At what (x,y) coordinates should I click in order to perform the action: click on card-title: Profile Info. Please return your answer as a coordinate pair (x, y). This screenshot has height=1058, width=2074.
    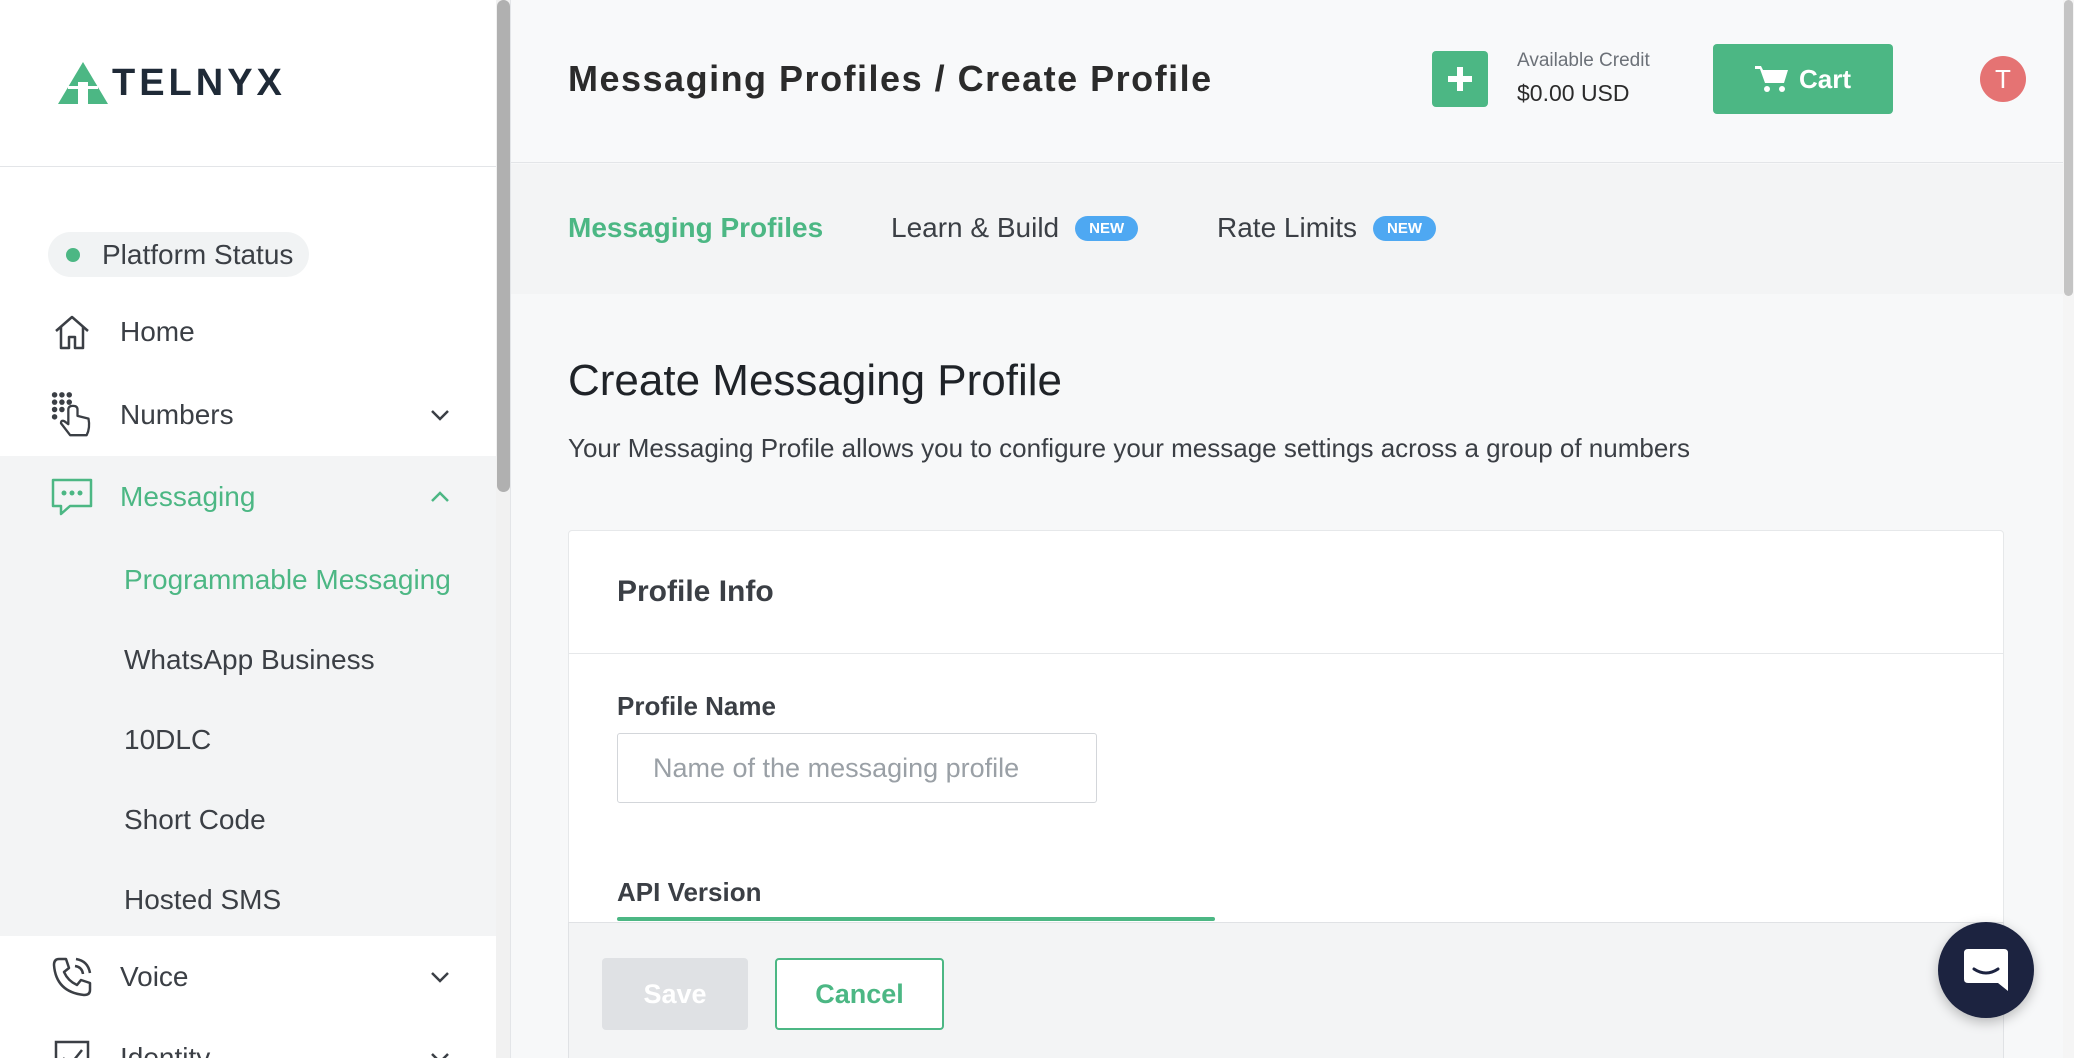
    Looking at the image, I should click on (1286, 592).